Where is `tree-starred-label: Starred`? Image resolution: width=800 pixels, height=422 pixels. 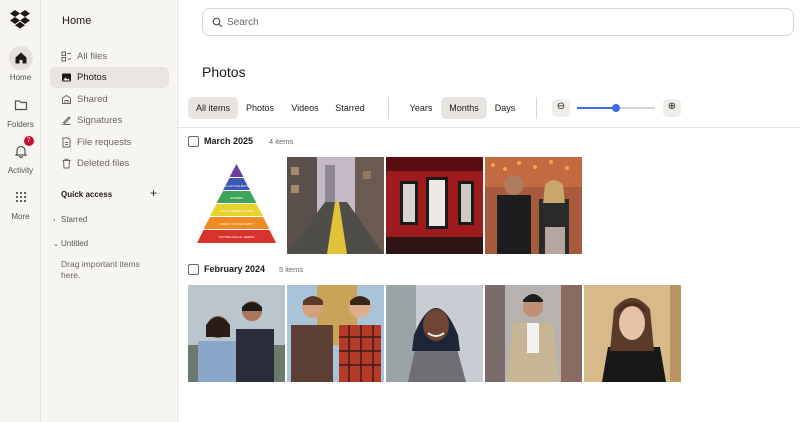 tree-starred-label: Starred is located at coordinates (74, 219).